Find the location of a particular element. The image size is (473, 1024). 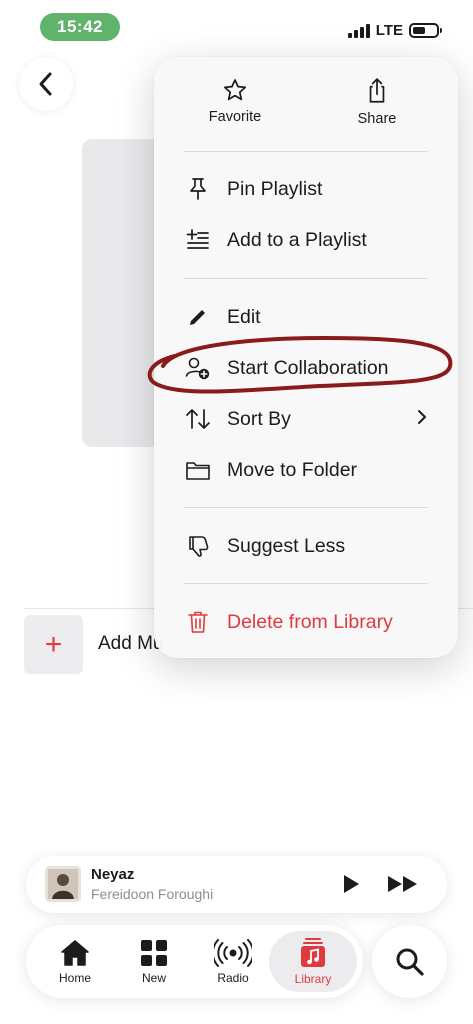

pin-icon is located at coordinates (198, 189).